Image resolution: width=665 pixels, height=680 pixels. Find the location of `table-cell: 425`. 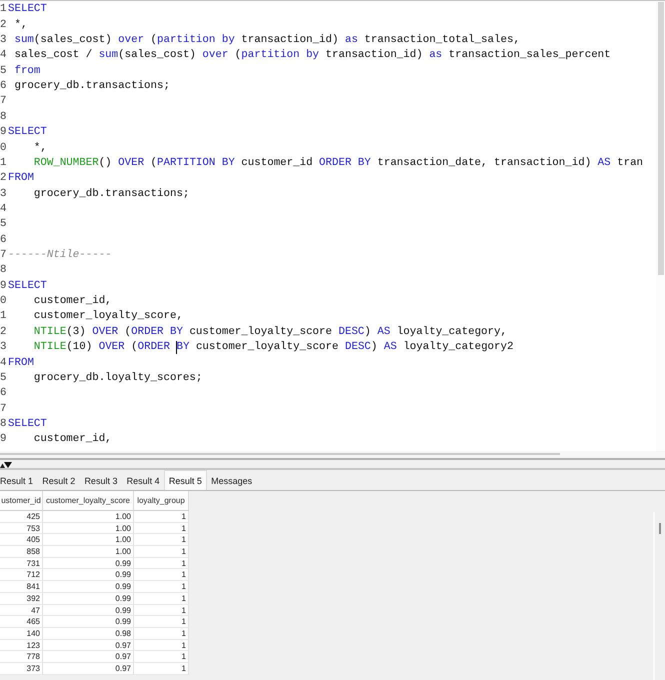

table-cell: 425 is located at coordinates (21, 517).